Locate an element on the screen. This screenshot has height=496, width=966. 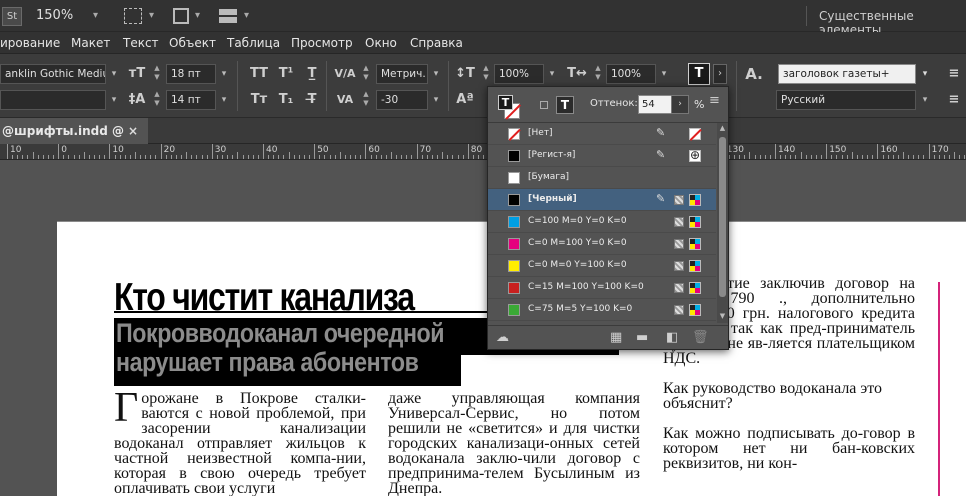
swatch-row: [Регист-я] ✎ is located at coordinates (602, 156).